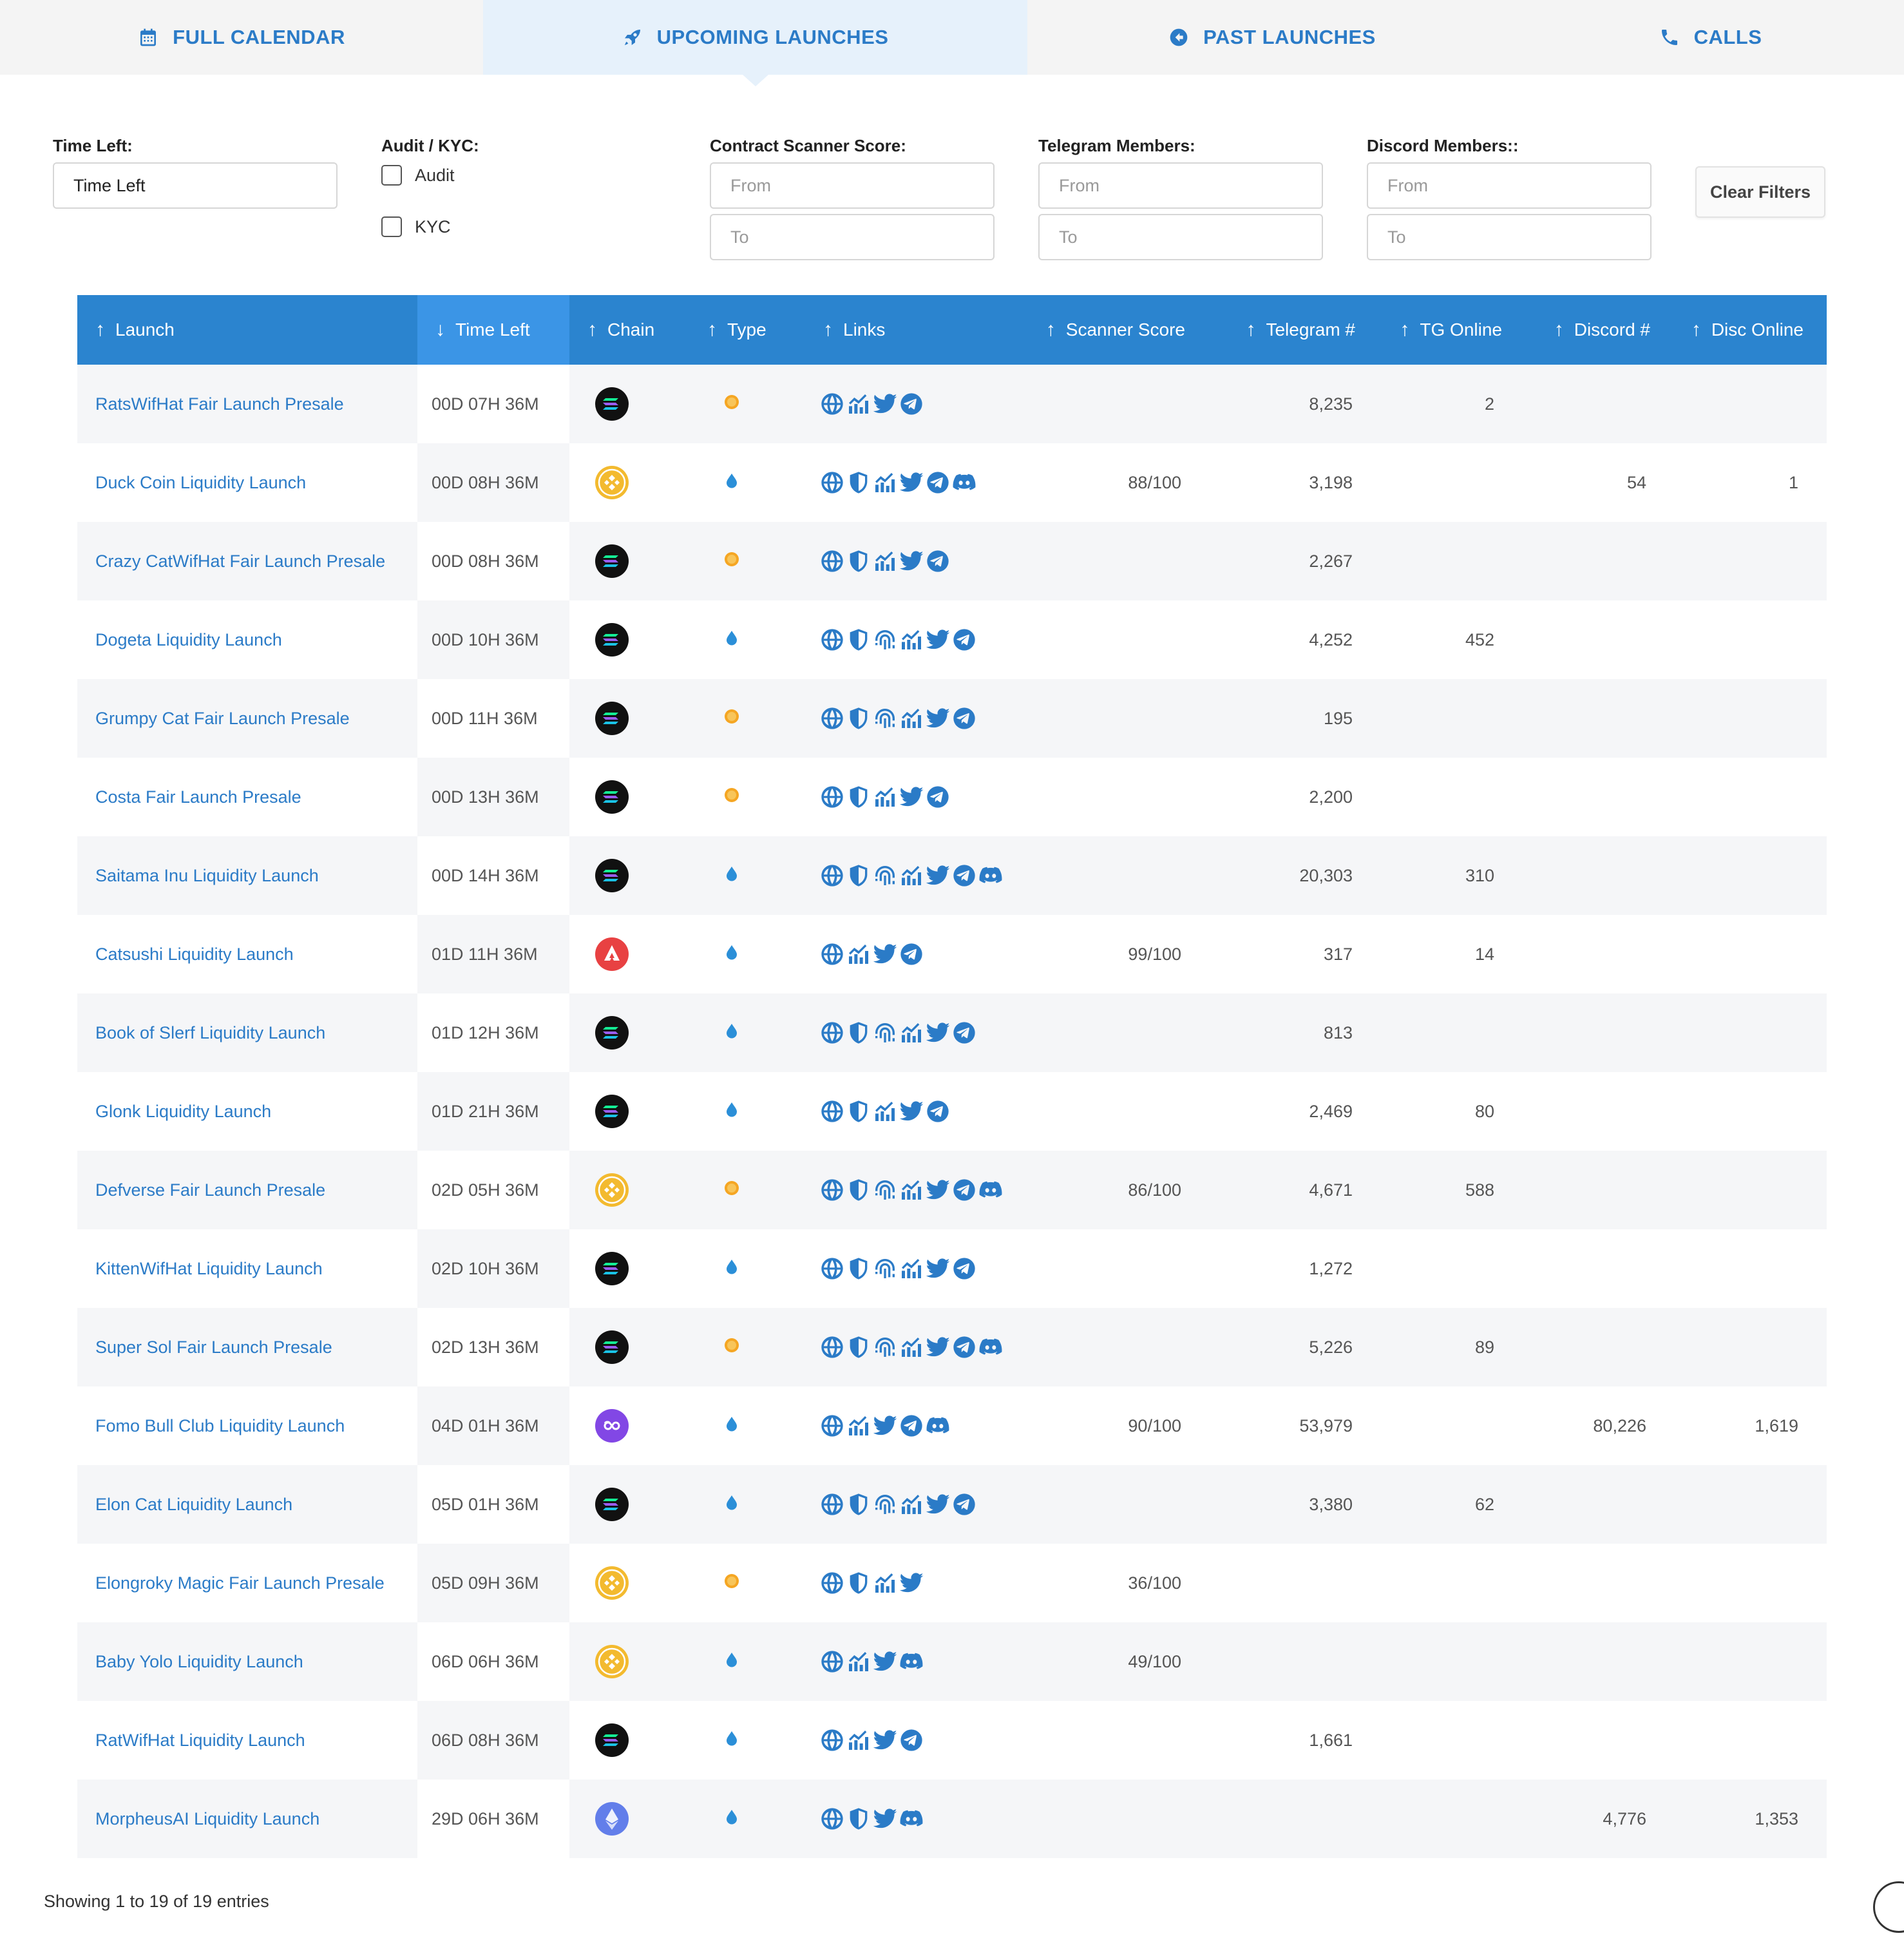  Describe the element at coordinates (222, 719) in the screenshot. I see `launch-link: Grumpy Cat Fair Launch Presale` at that location.